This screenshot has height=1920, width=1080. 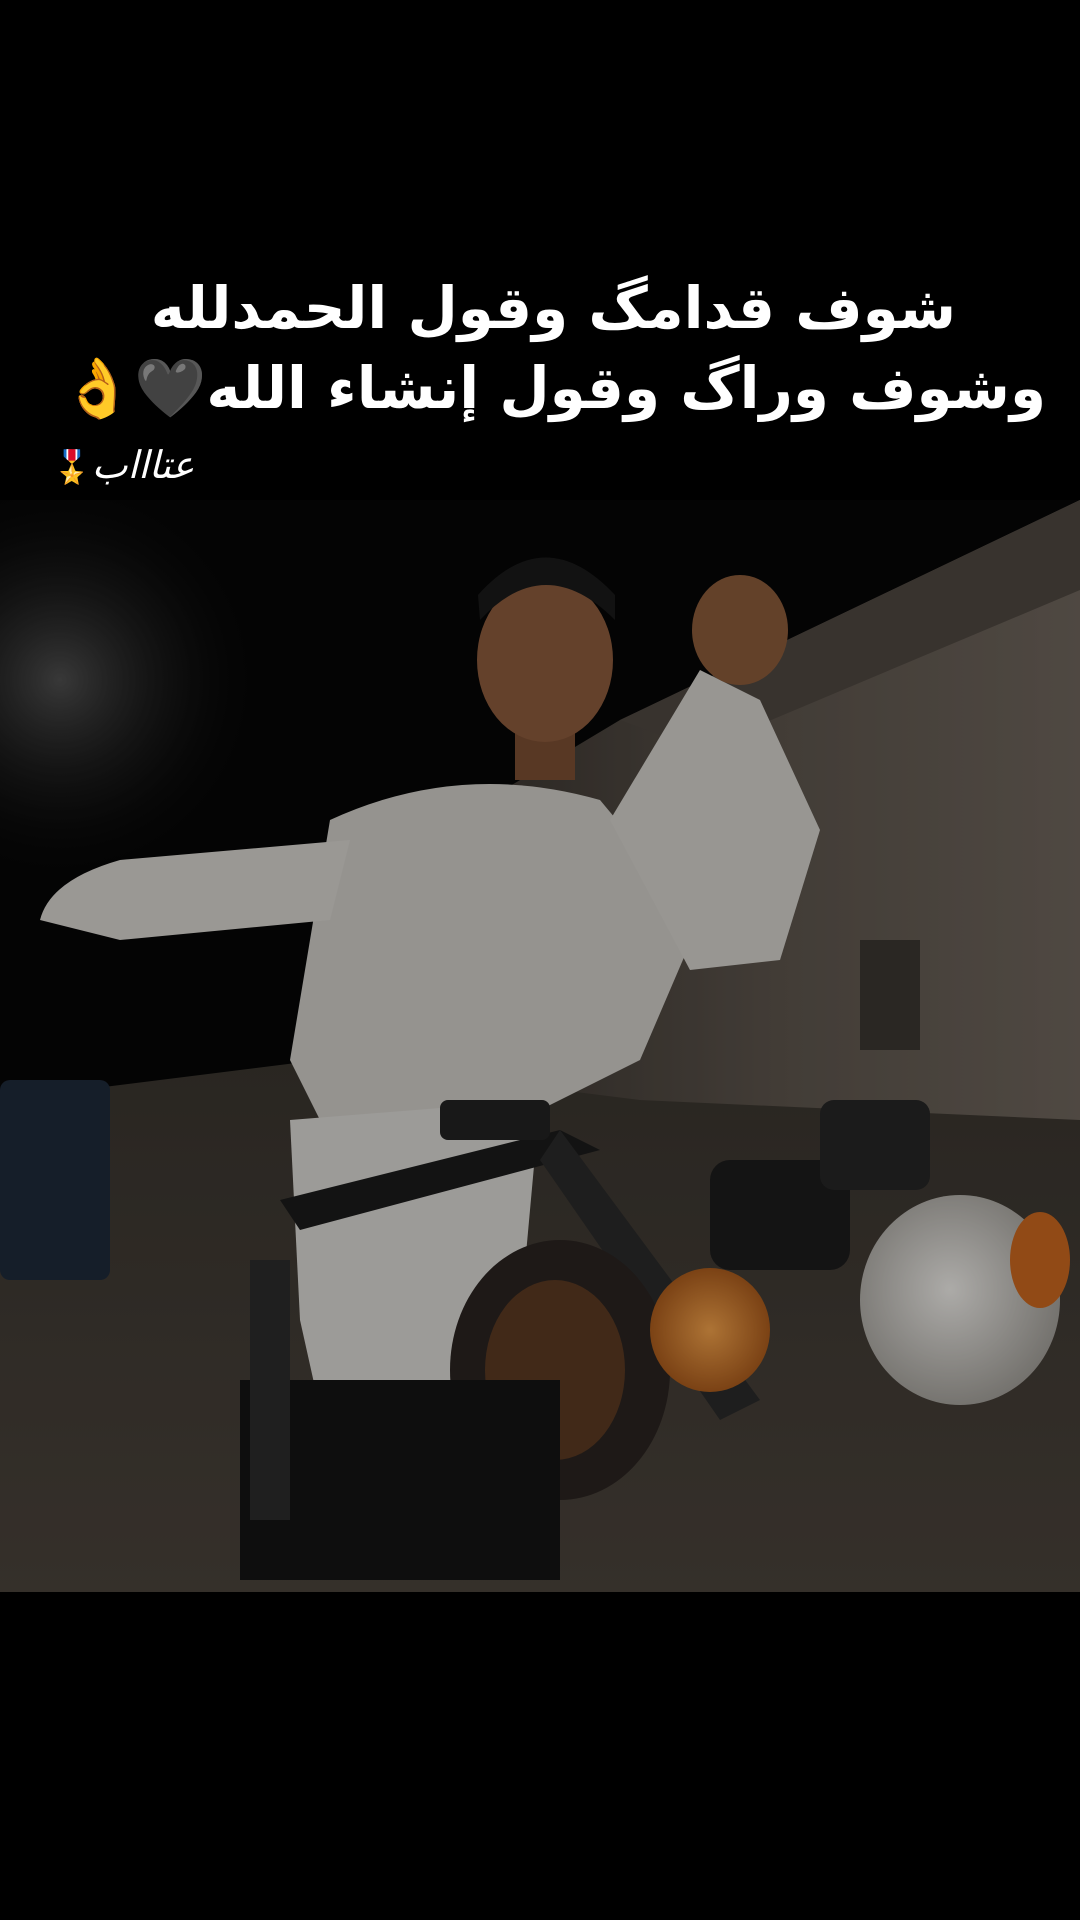 What do you see at coordinates (553, 308) in the screenshot?
I see `caption-line-1: شوف قدامگ وقول الحمدلله` at bounding box center [553, 308].